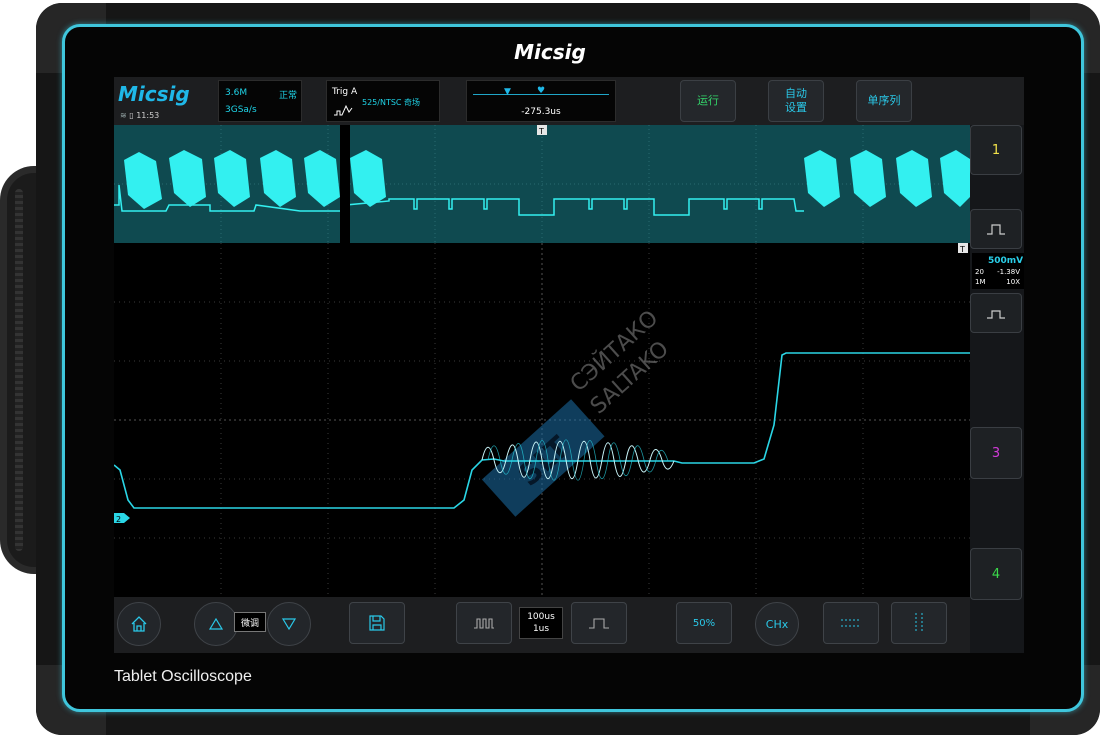 The height and width of the screenshot is (737, 1100). I want to click on up-button, so click(216, 624).